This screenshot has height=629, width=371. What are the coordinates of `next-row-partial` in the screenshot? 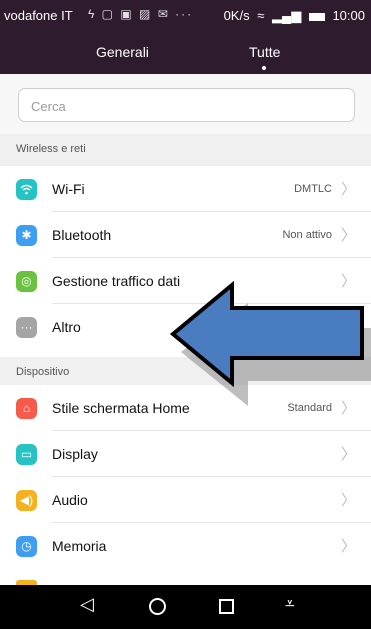 It's located at (185, 577).